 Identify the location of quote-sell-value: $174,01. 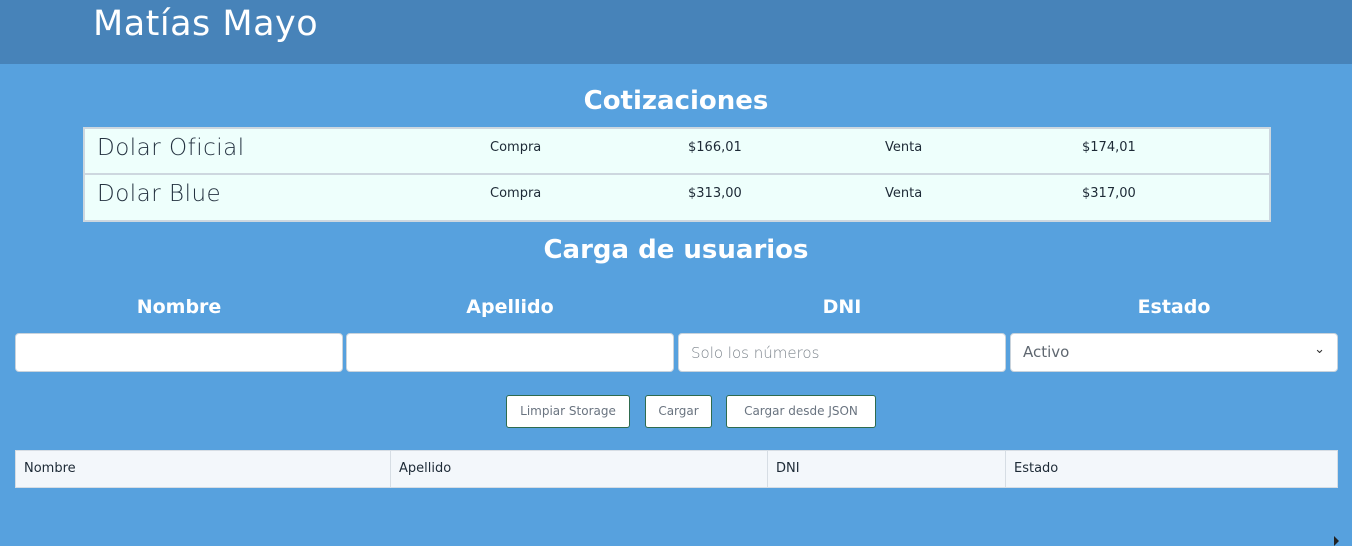
(1109, 147).